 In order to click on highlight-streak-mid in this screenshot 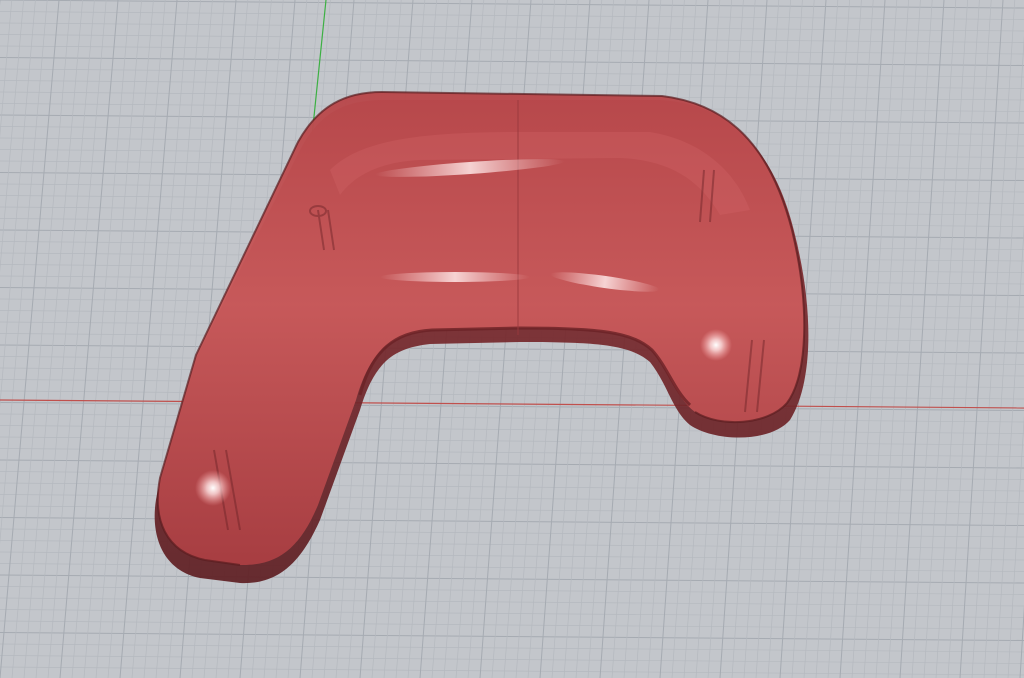, I will do `click(455, 277)`.